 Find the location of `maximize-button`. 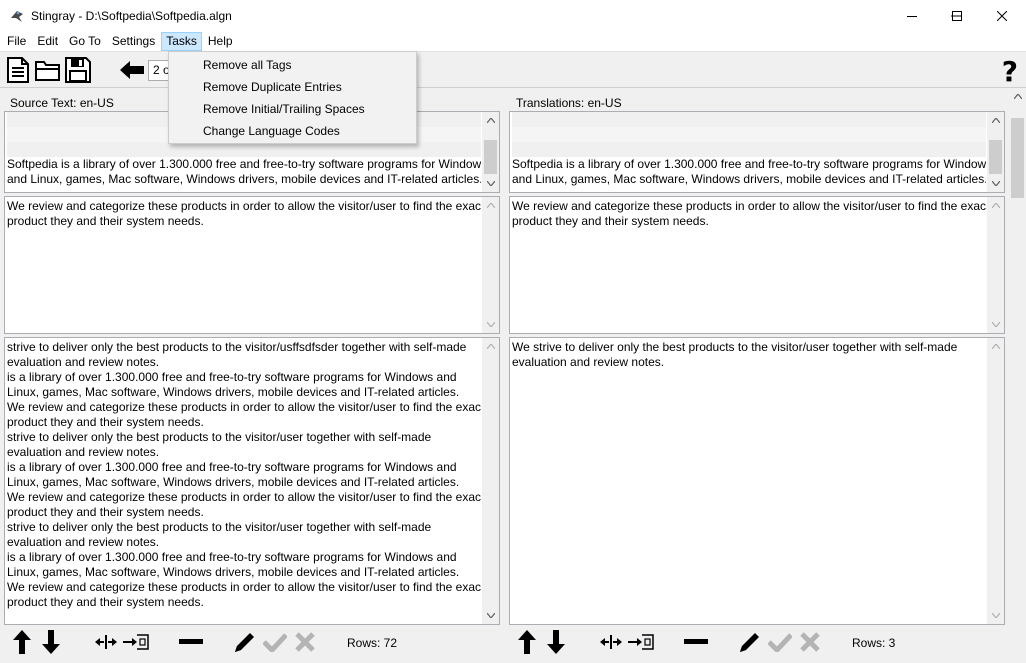

maximize-button is located at coordinates (957, 15).